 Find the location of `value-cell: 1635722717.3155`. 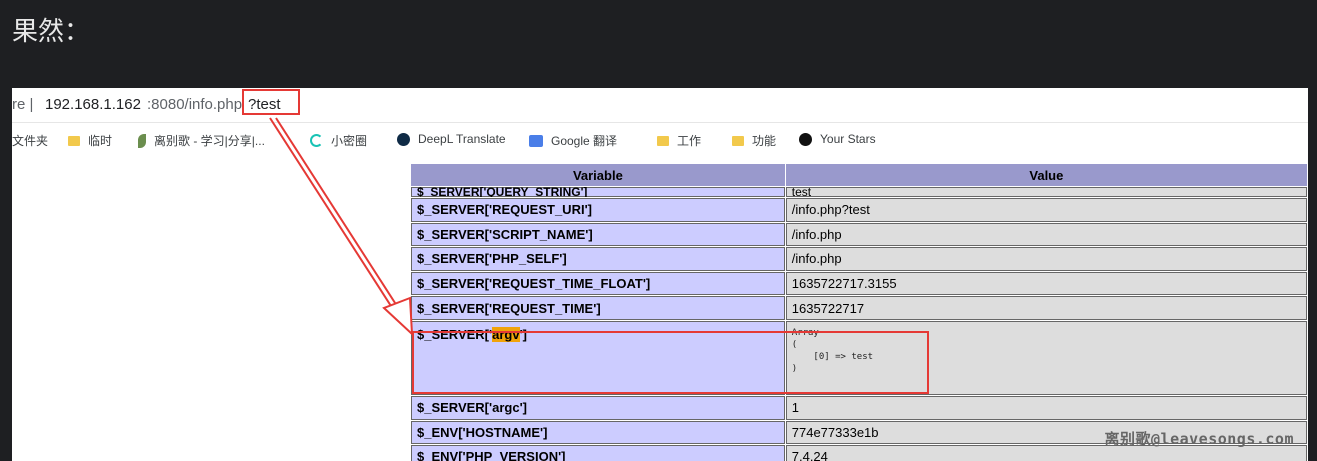

value-cell: 1635722717.3155 is located at coordinates (1046, 283).